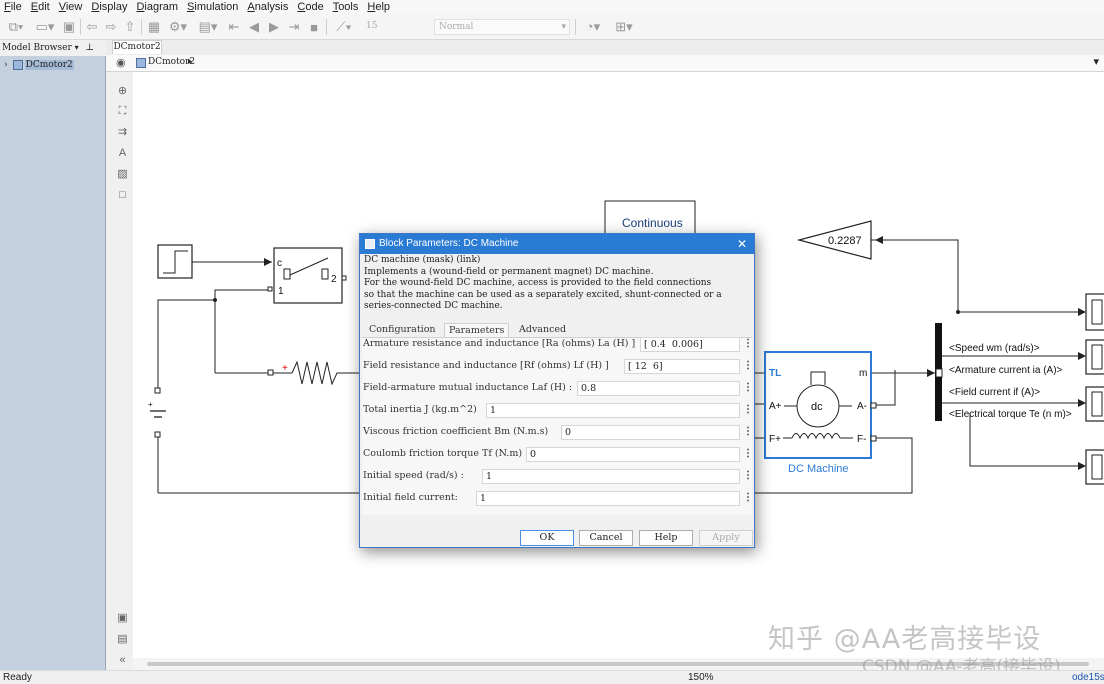 Image resolution: width=1104 pixels, height=684 pixels. What do you see at coordinates (690, 344) in the screenshot?
I see `param-input: [ 0.4 0.006]` at bounding box center [690, 344].